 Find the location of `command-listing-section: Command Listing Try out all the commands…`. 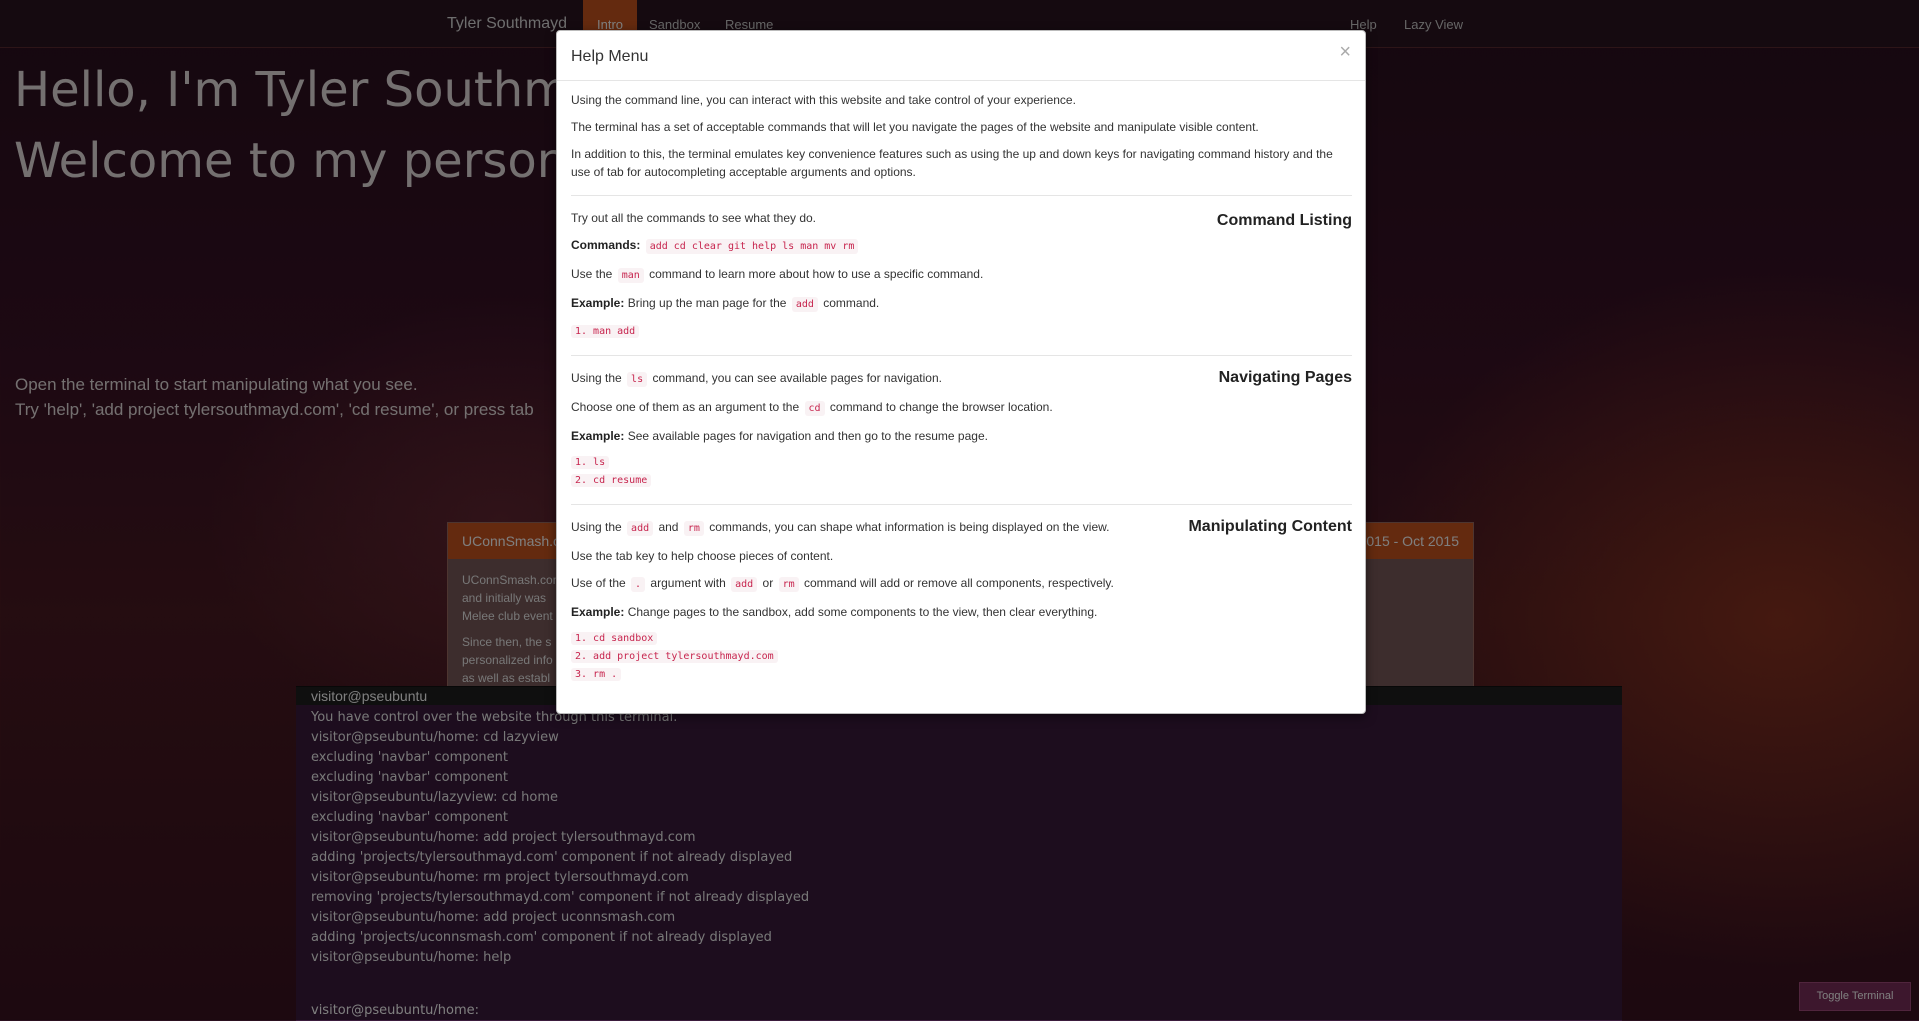

command-listing-section: Command Listing Try out all the commands… is located at coordinates (961, 275).